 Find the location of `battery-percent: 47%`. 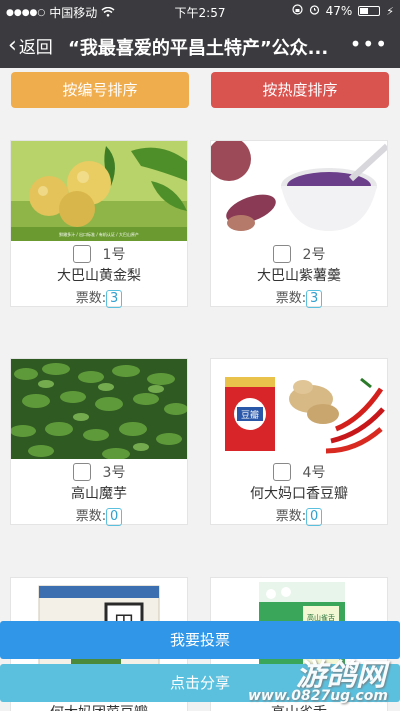

battery-percent: 47% is located at coordinates (339, 11).